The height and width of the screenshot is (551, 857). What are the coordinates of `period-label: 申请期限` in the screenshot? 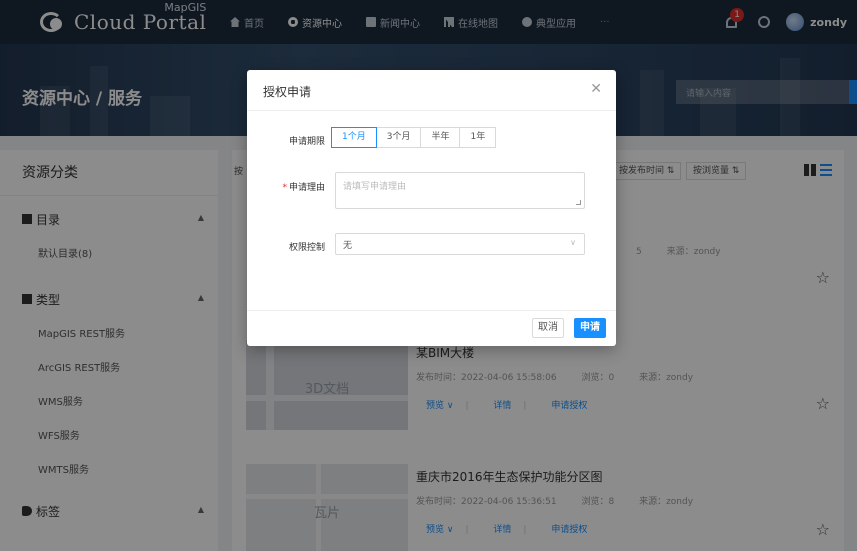 It's located at (306, 142).